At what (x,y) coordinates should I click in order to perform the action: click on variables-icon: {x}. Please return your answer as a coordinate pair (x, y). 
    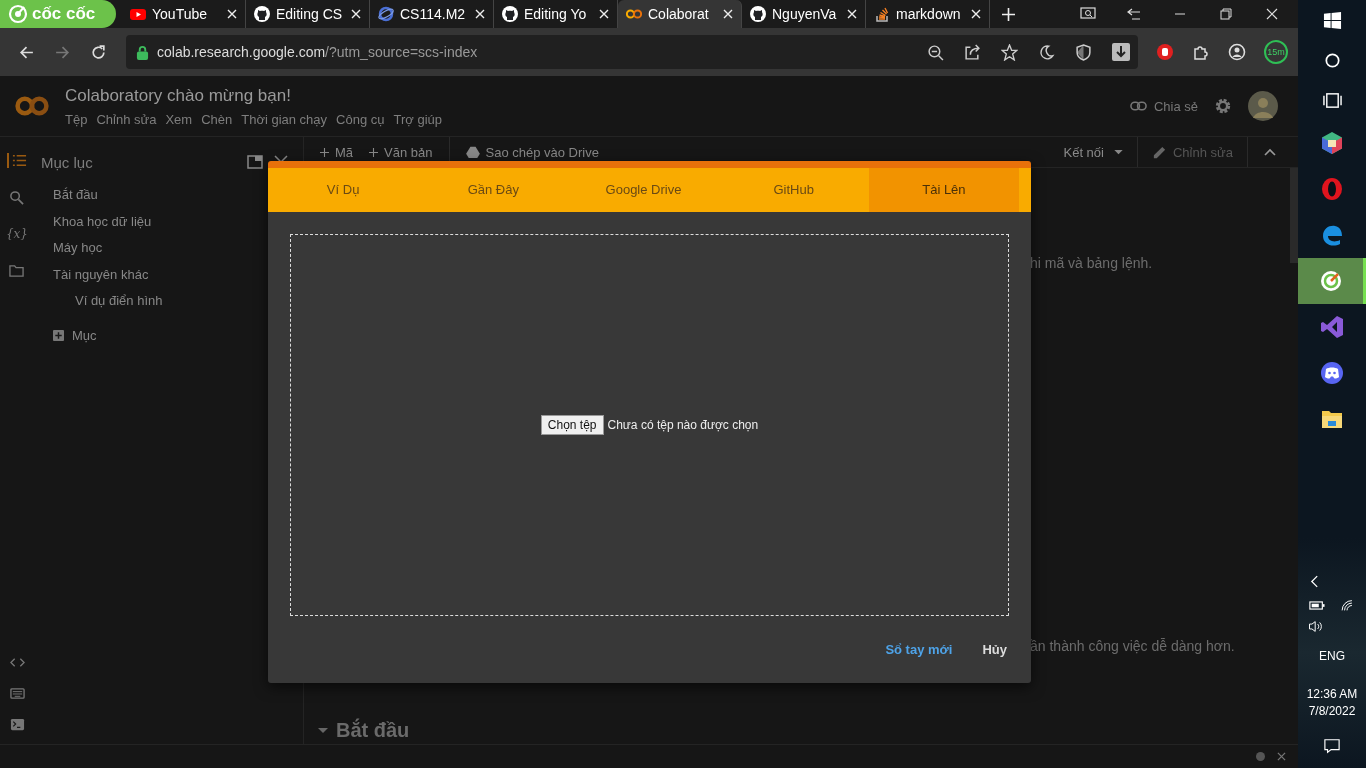
    Looking at the image, I should click on (16, 234).